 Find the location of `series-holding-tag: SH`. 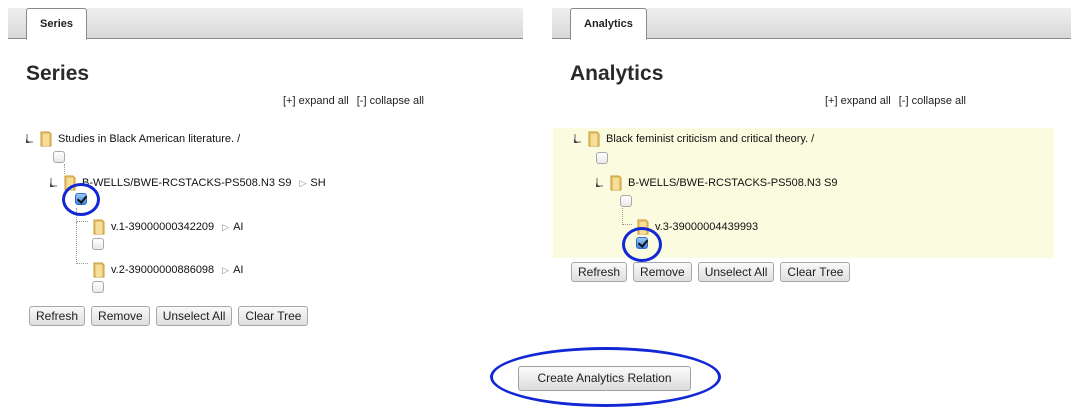

series-holding-tag: SH is located at coordinates (318, 183).